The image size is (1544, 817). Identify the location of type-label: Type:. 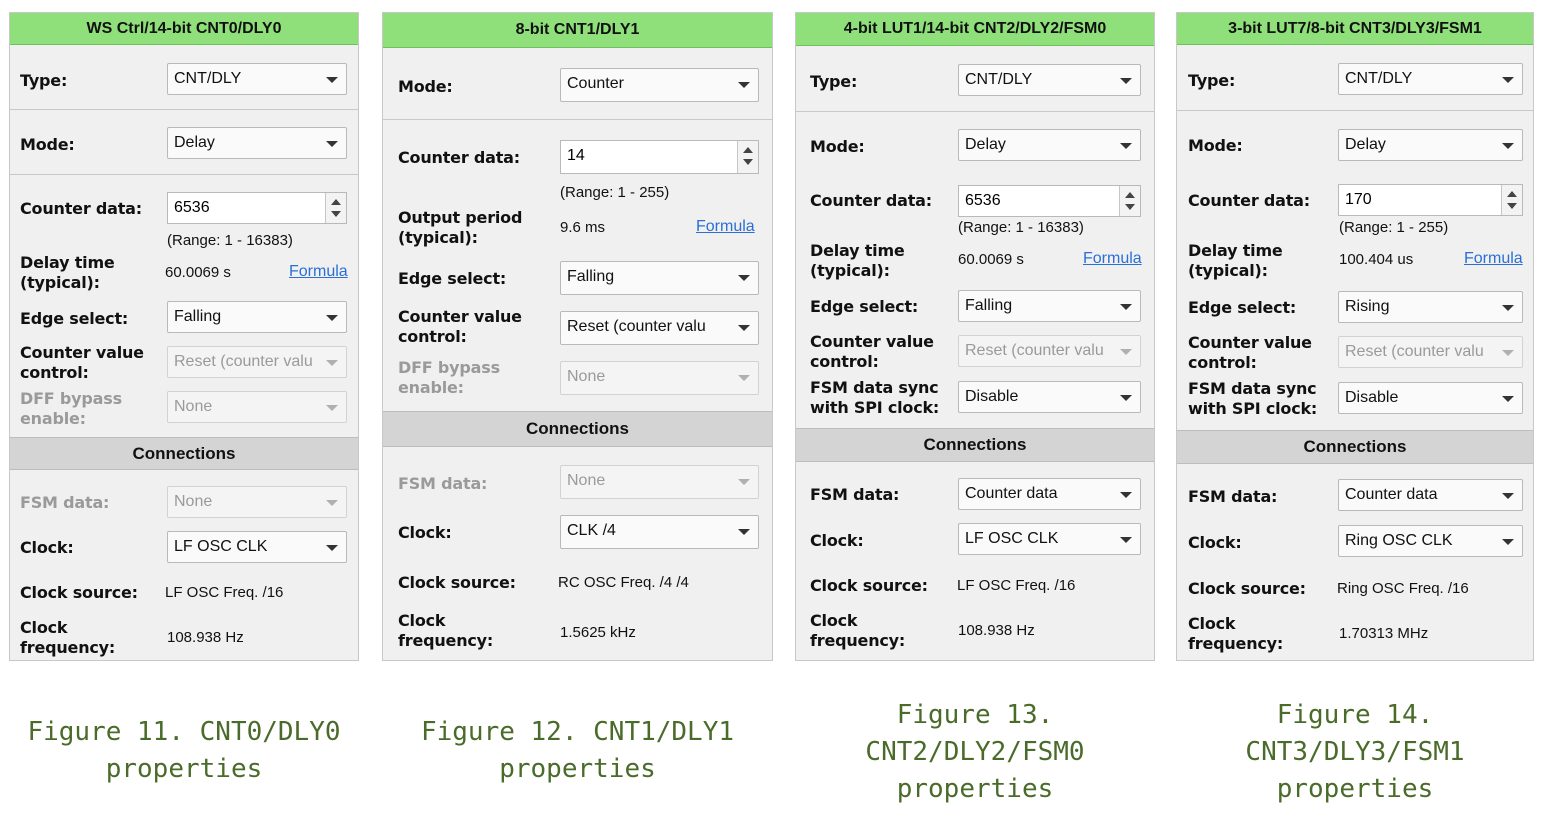
(44, 80).